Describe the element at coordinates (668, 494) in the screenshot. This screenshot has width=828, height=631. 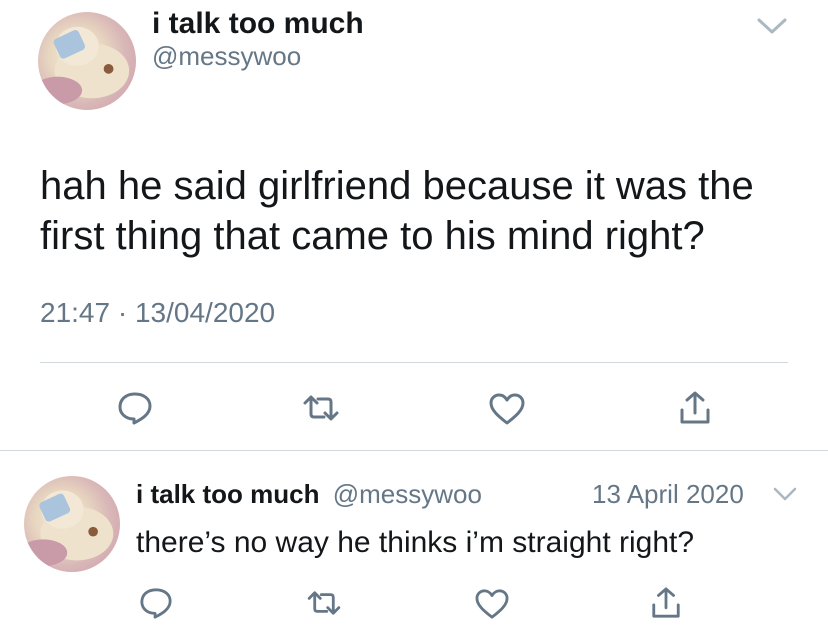
I see `tweet-date: 13 April 2020` at that location.